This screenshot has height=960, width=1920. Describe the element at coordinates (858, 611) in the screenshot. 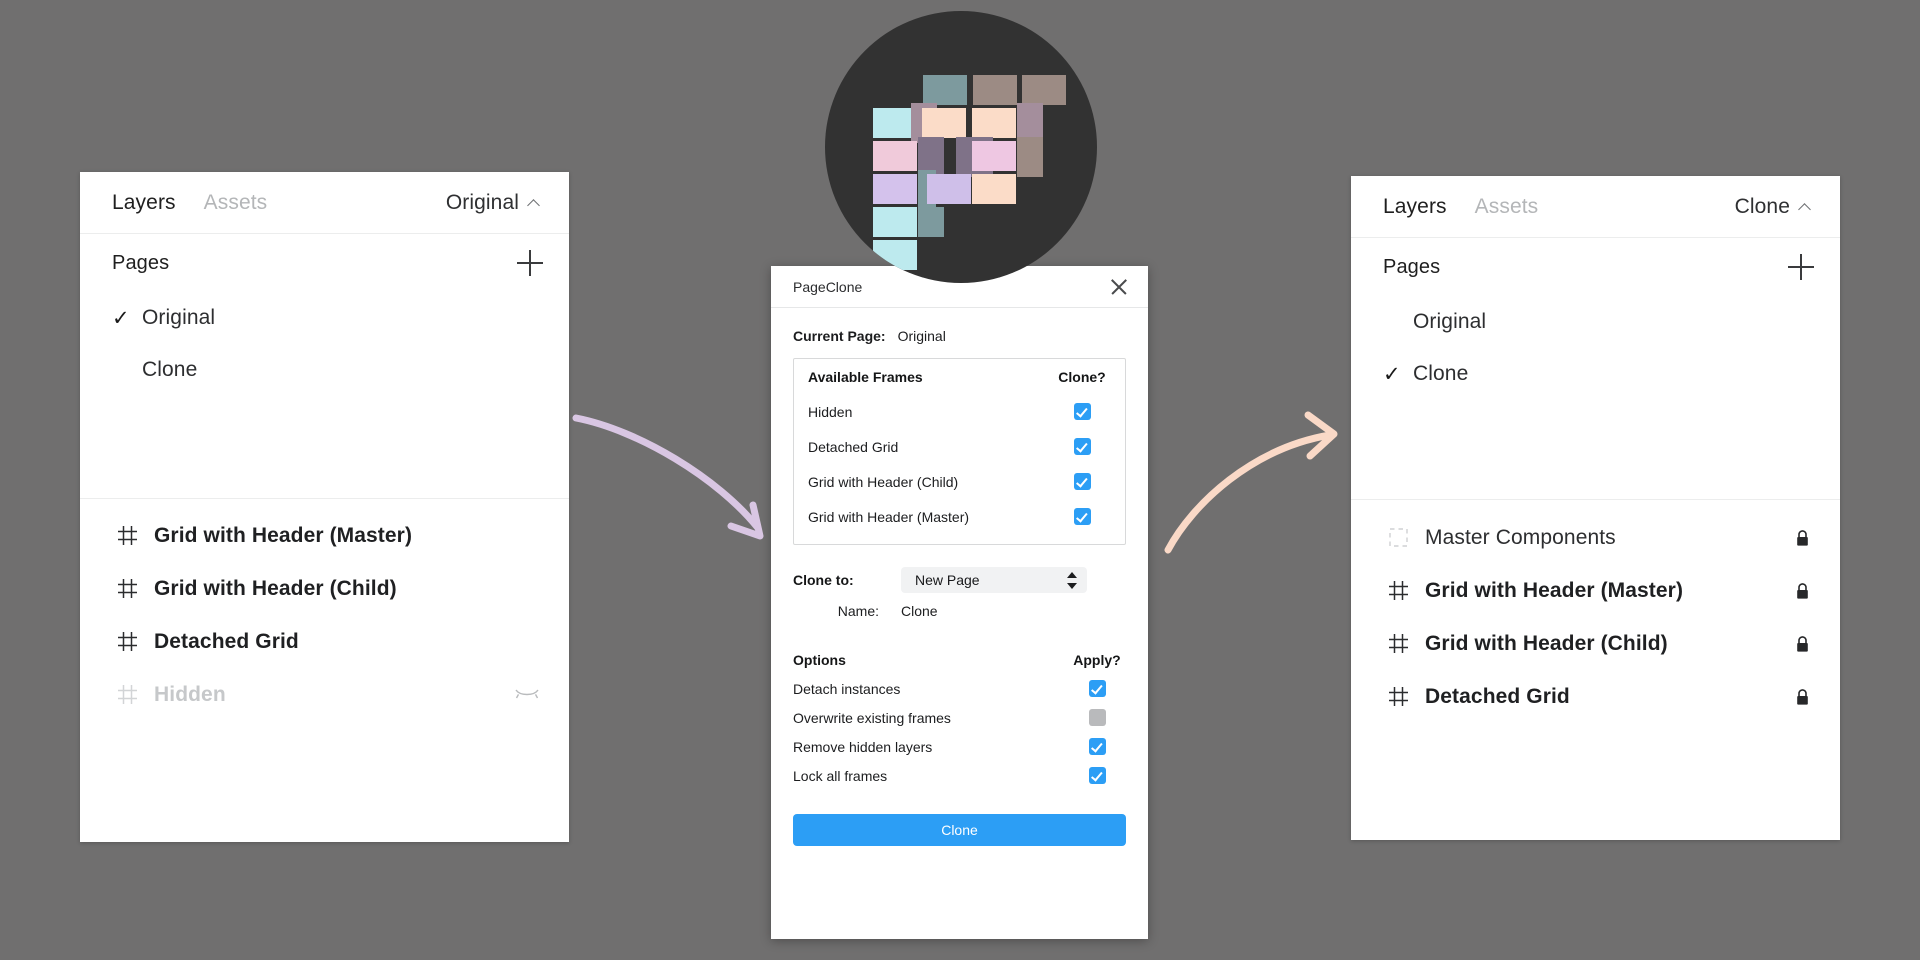

I see `name-label: Name:` at that location.